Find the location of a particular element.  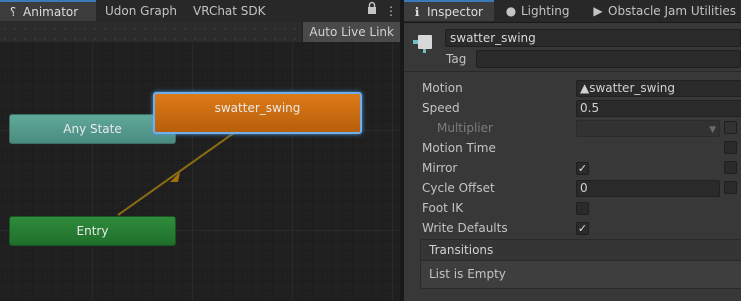

speed-label: Speed is located at coordinates (441, 108).